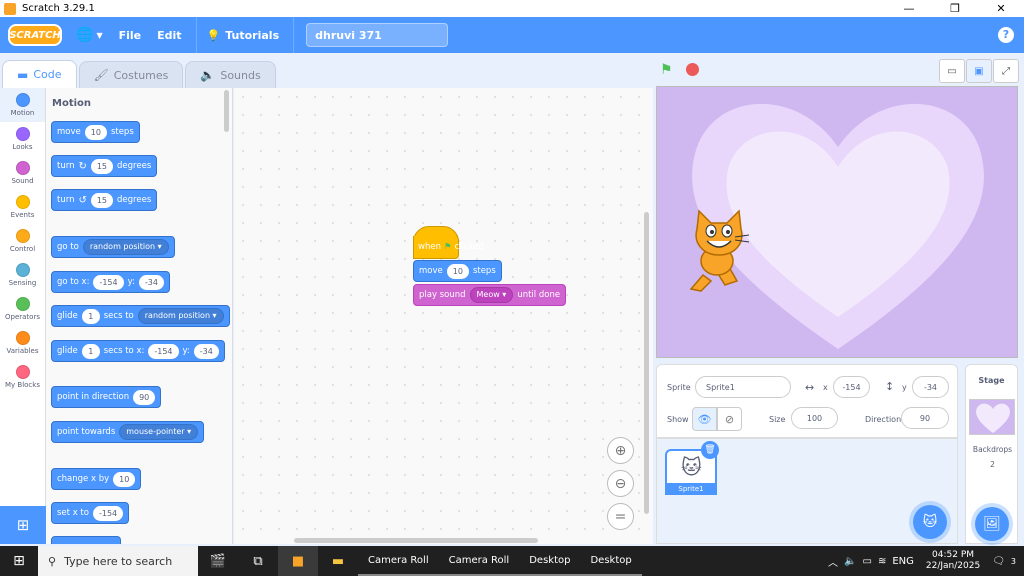 The image size is (1024, 576). What do you see at coordinates (230, 74) in the screenshot?
I see `tab-sounds: 🔈 Sounds` at bounding box center [230, 74].